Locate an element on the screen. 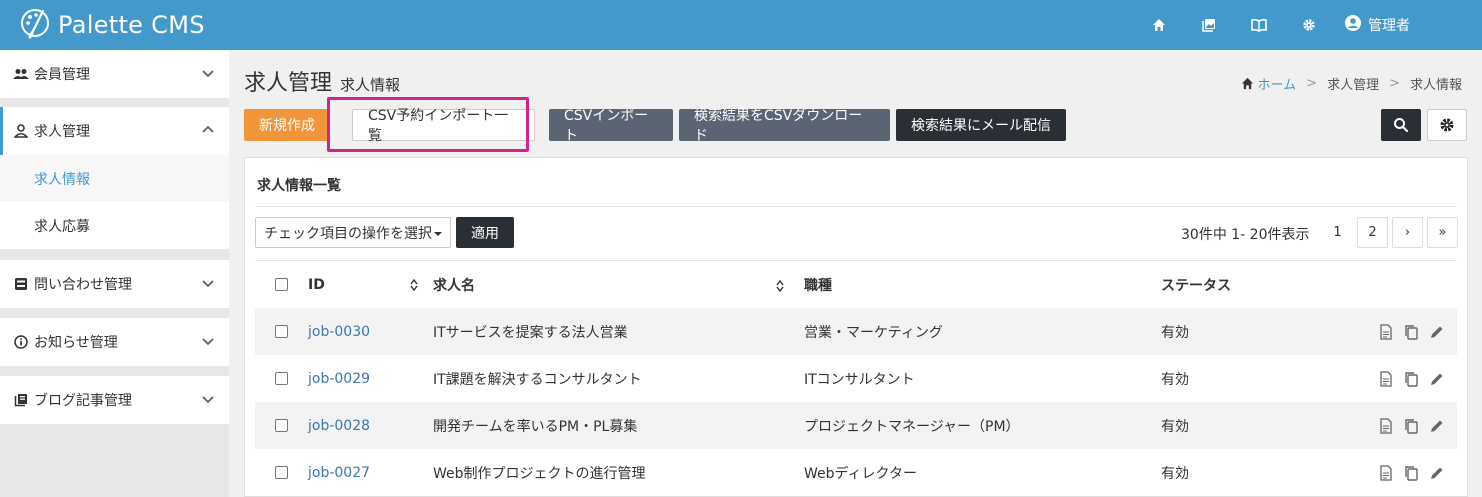  page-title: 求人管理 求人情報 is located at coordinates (322, 81).